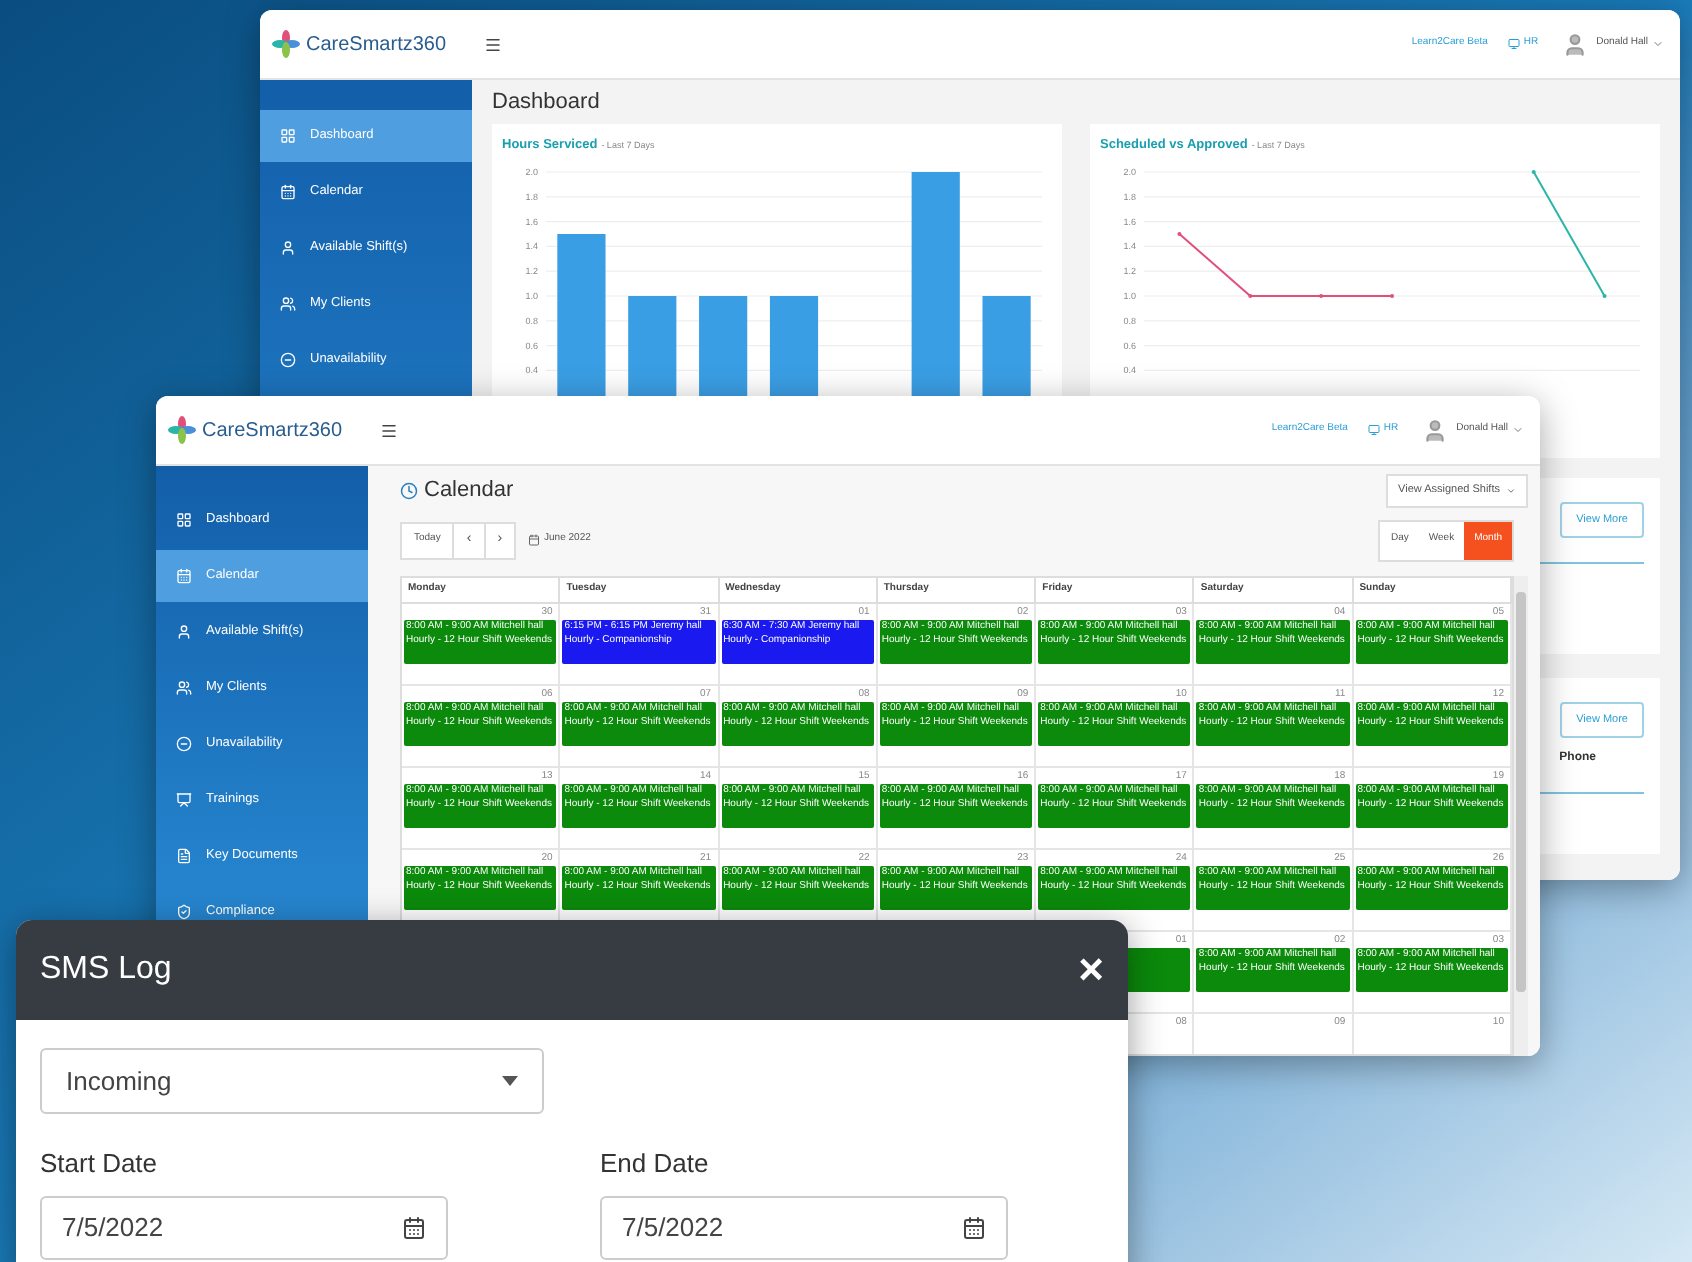  I want to click on page-title: Calendar, so click(469, 490).